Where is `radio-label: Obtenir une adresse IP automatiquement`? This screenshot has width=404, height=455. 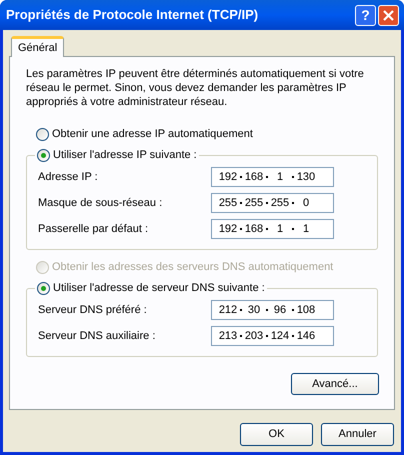
radio-label: Obtenir une adresse IP automatiquement is located at coordinates (152, 134).